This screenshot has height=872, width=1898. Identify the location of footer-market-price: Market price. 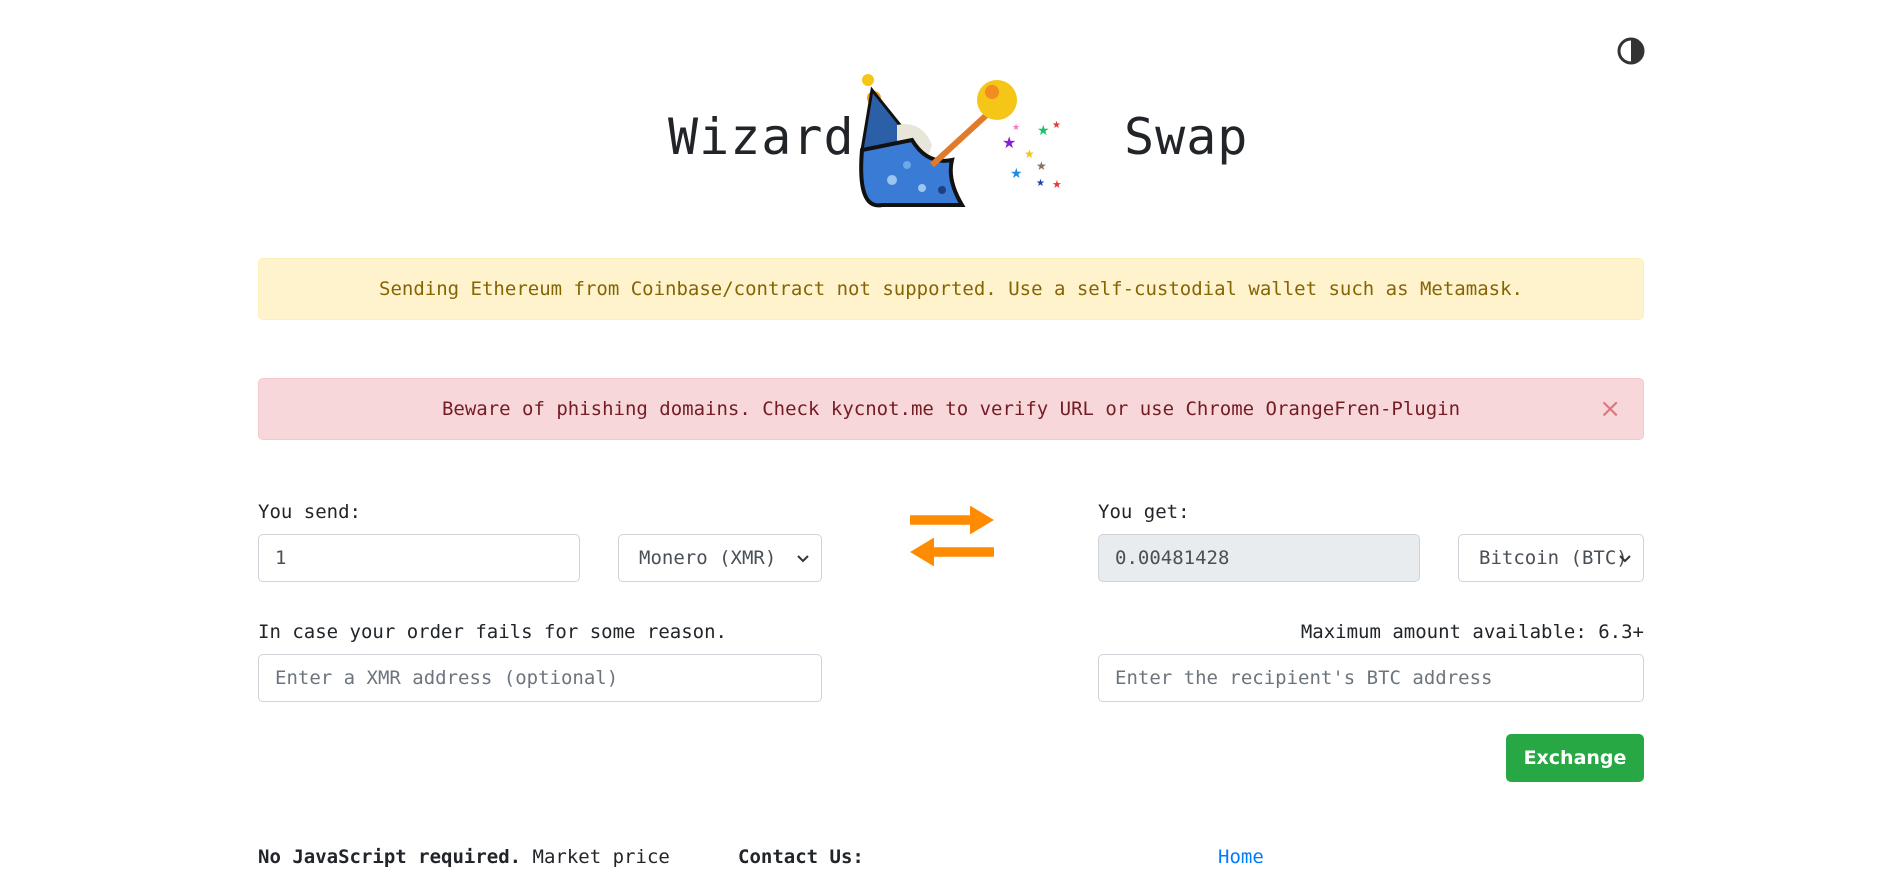
(595, 857).